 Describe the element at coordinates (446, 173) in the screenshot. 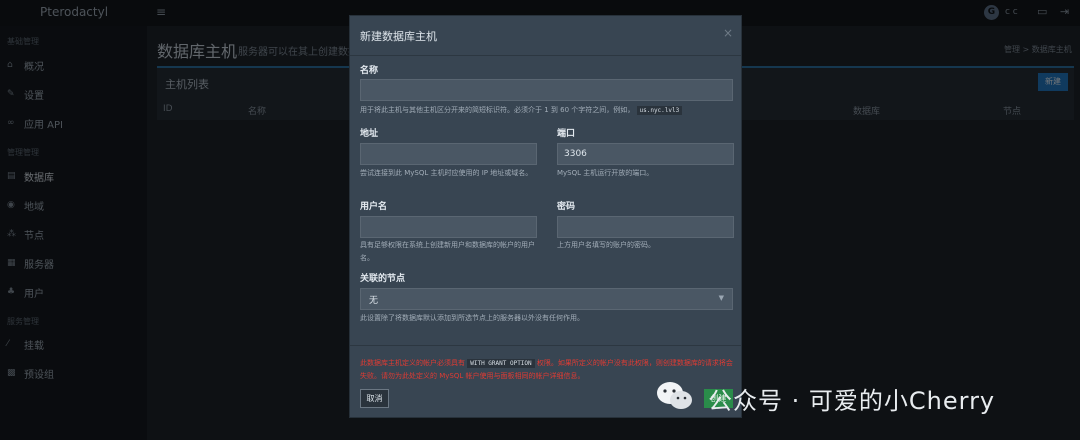

I see `host-help: 尝试连接到此 MySQL 主机时应使用的 IP 地址或域名。` at that location.